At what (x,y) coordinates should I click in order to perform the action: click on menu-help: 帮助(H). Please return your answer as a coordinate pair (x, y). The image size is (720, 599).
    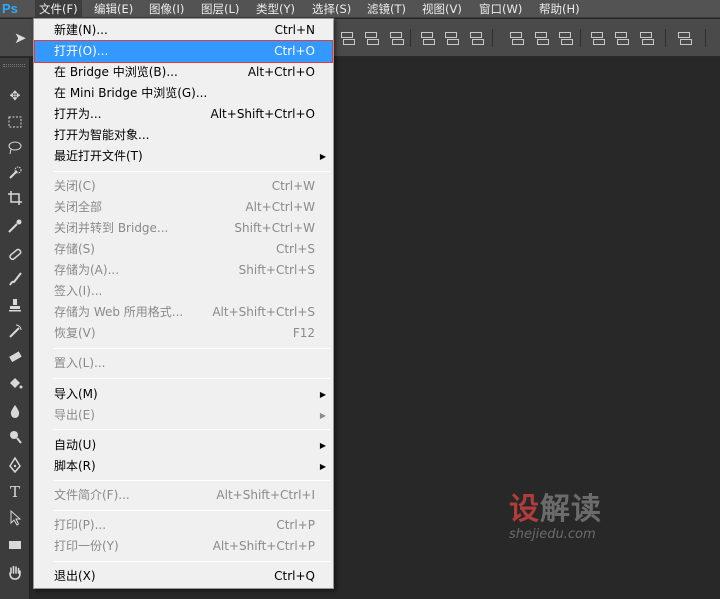
    Looking at the image, I should click on (559, 9).